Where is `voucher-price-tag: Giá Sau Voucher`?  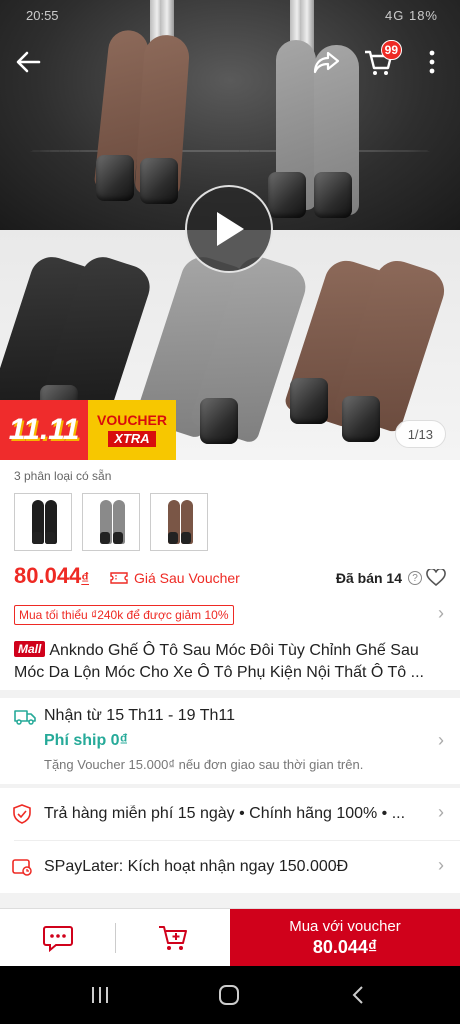 voucher-price-tag: Giá Sau Voucher is located at coordinates (175, 578).